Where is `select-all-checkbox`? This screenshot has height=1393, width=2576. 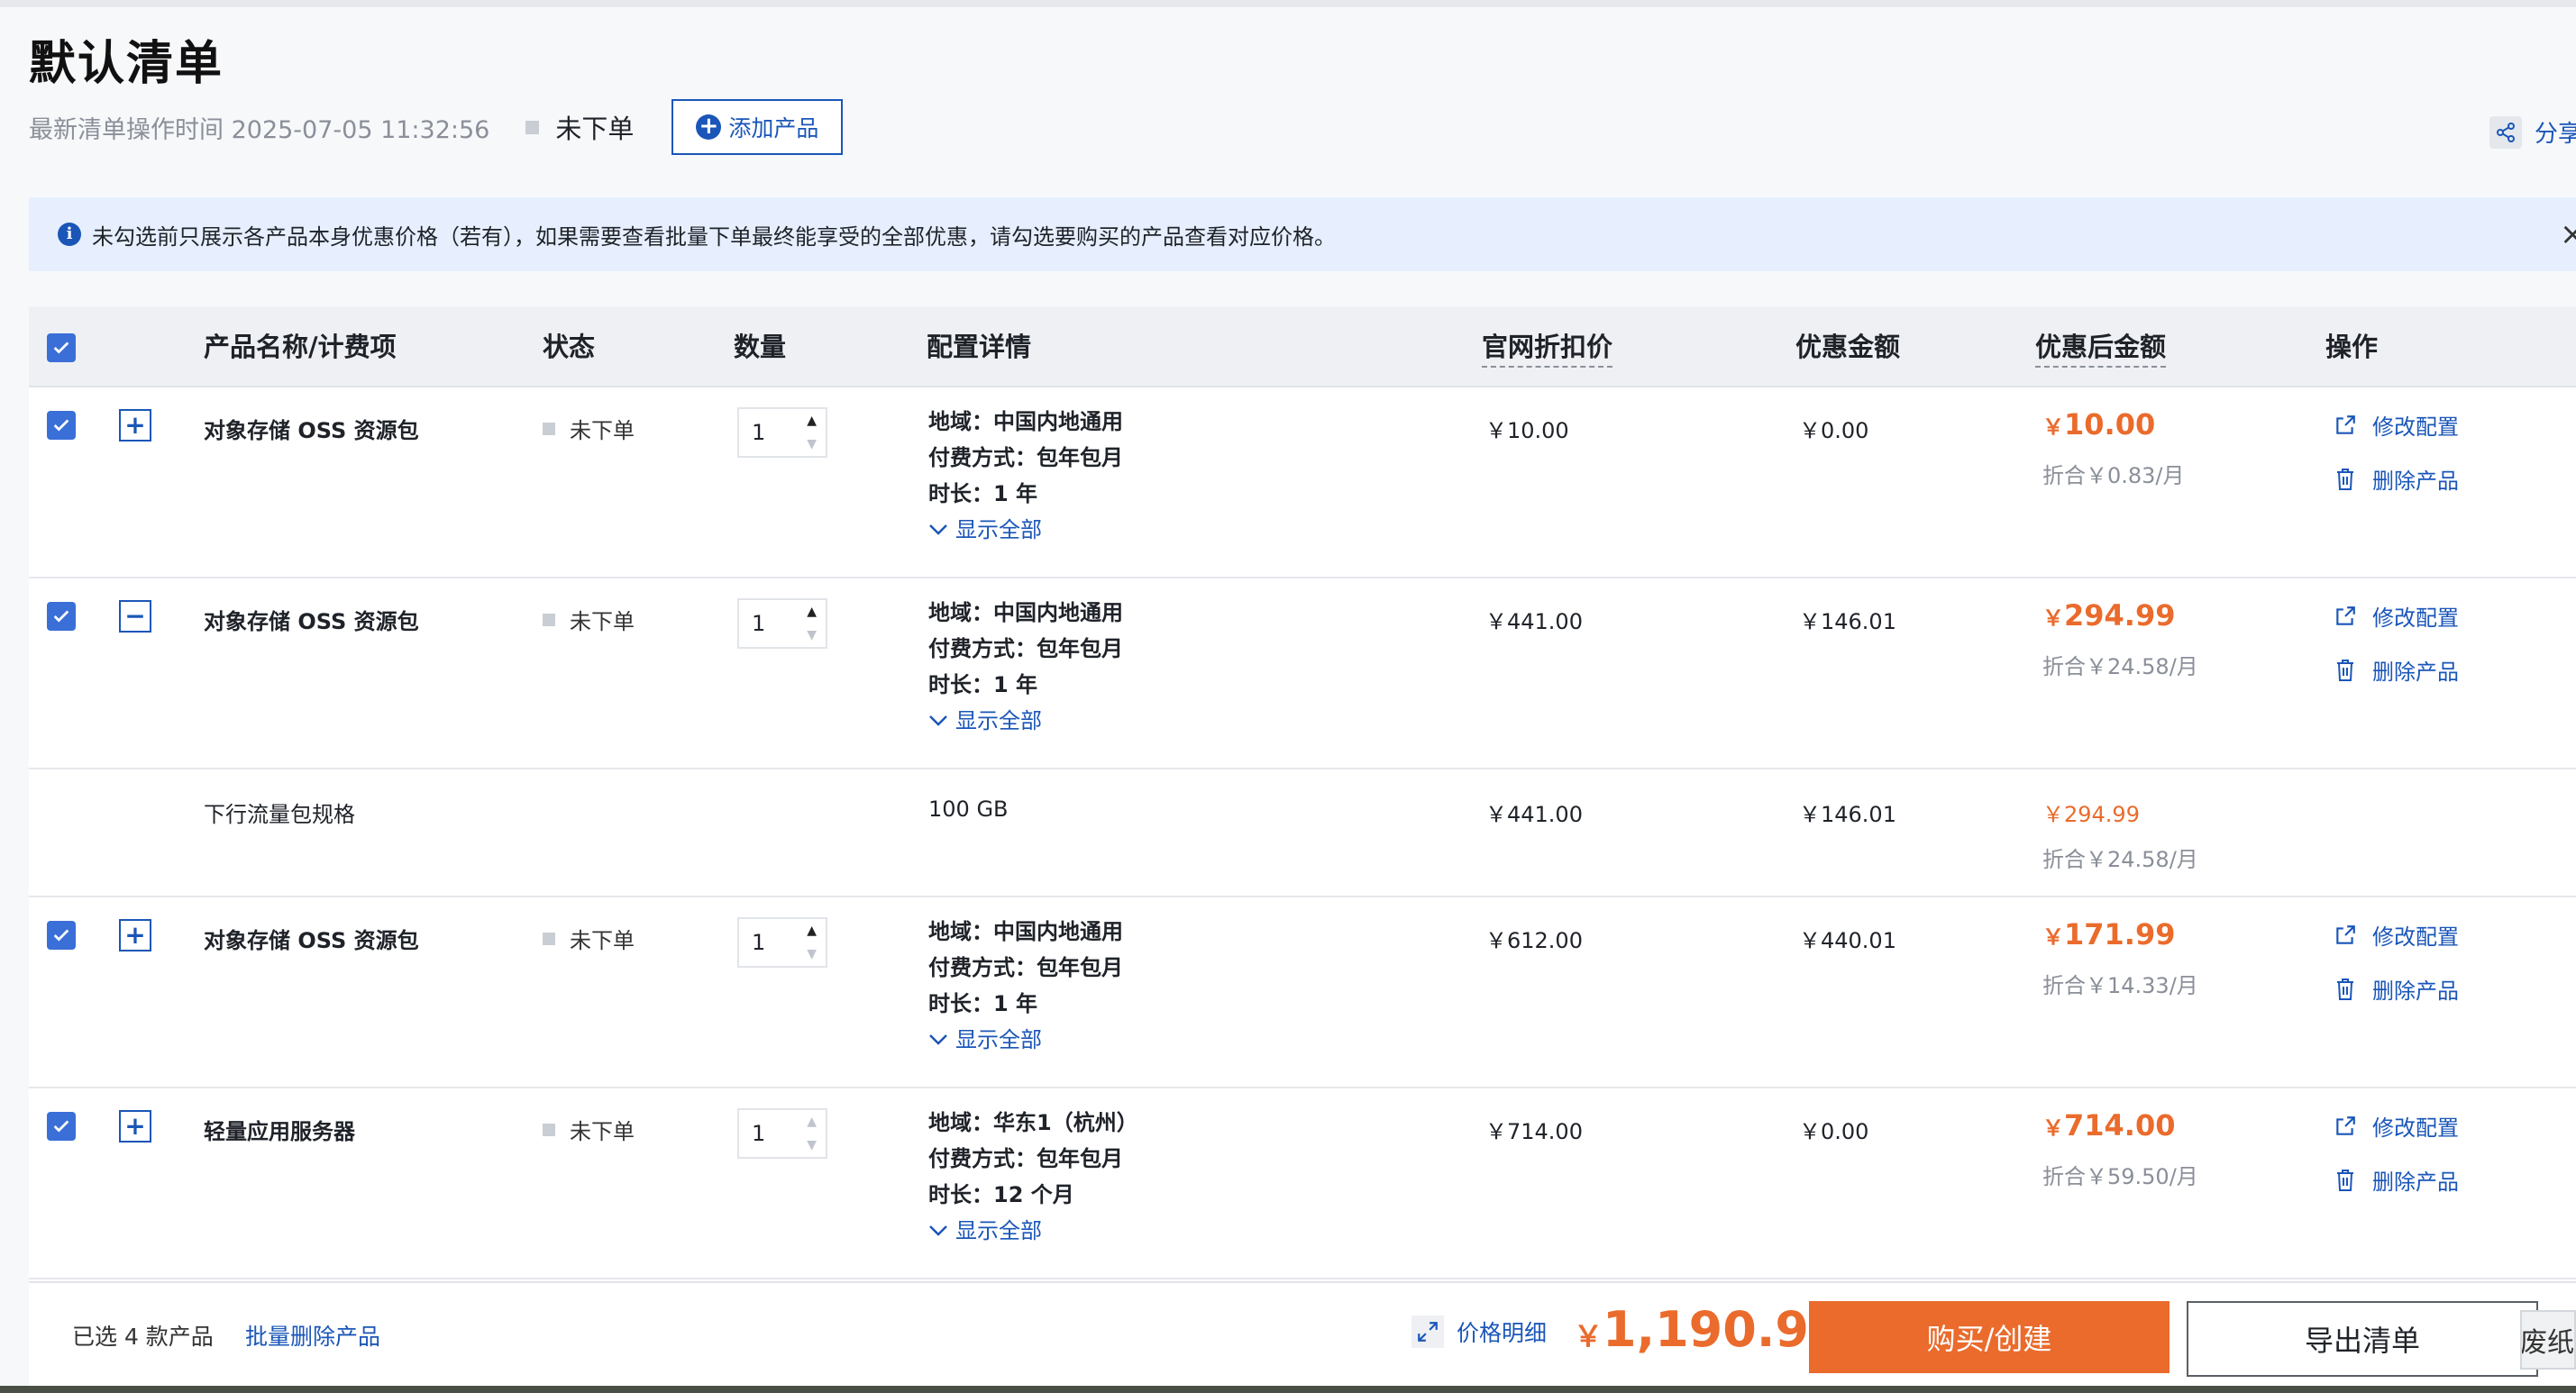 select-all-checkbox is located at coordinates (61, 348).